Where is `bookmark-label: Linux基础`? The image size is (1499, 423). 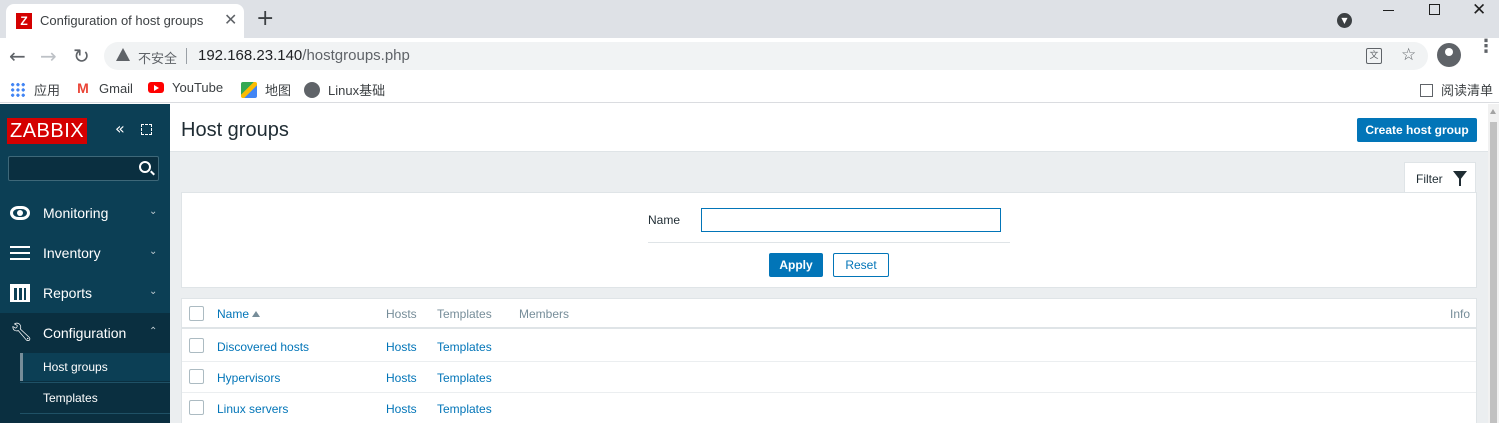 bookmark-label: Linux基础 is located at coordinates (357, 90).